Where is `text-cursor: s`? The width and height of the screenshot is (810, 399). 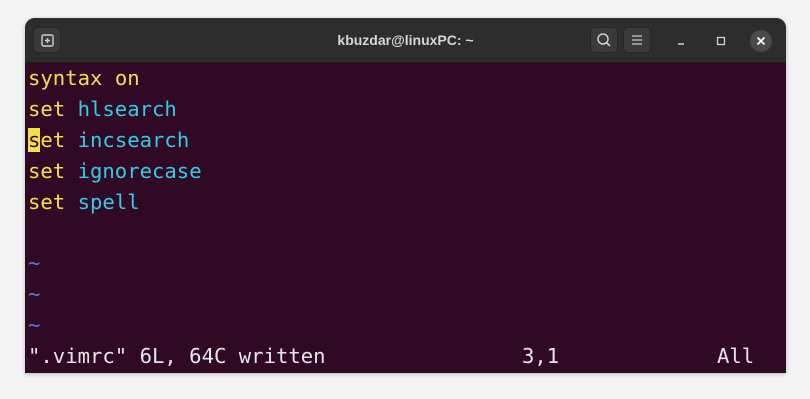
text-cursor: s is located at coordinates (34, 140).